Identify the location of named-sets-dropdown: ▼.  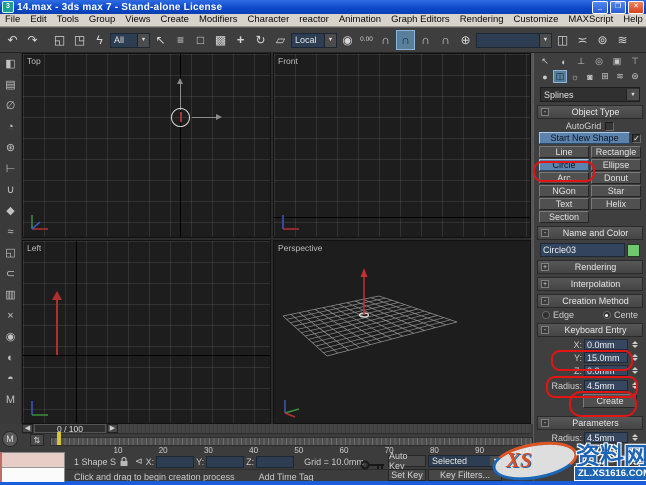
(514, 40).